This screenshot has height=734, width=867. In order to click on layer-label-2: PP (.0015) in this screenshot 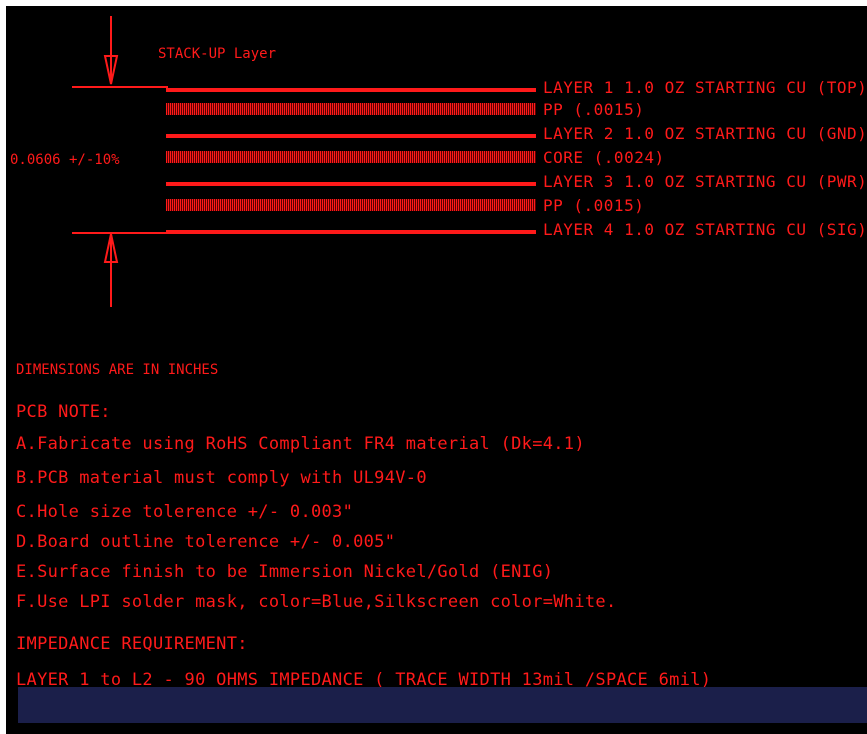, I will do `click(594, 109)`.